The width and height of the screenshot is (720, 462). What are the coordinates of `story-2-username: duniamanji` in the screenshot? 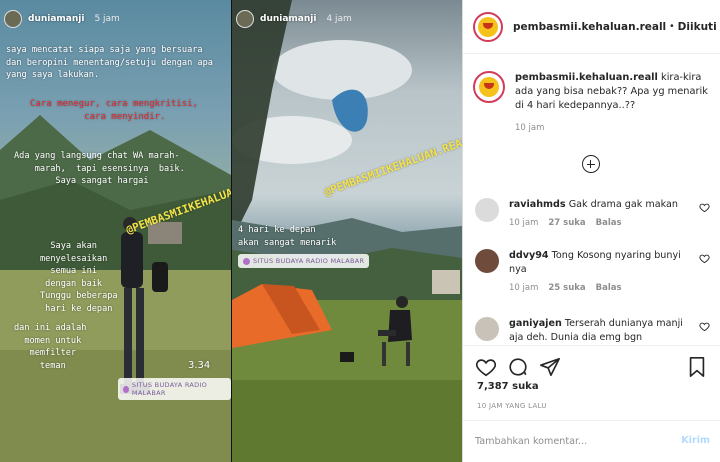 It's located at (288, 19).